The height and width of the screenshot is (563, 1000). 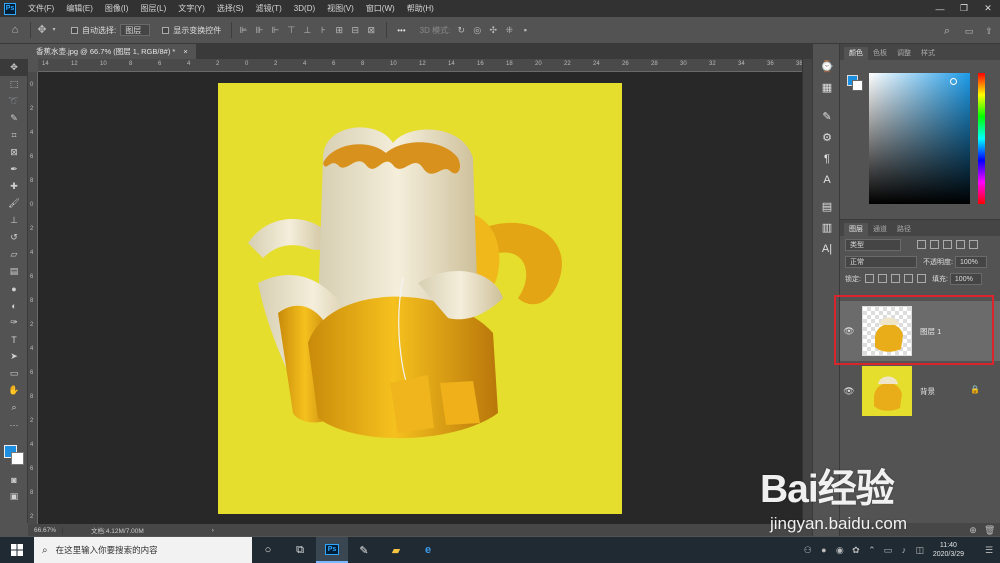 I want to click on move-tool-icon: ✥, so click(x=42, y=30).